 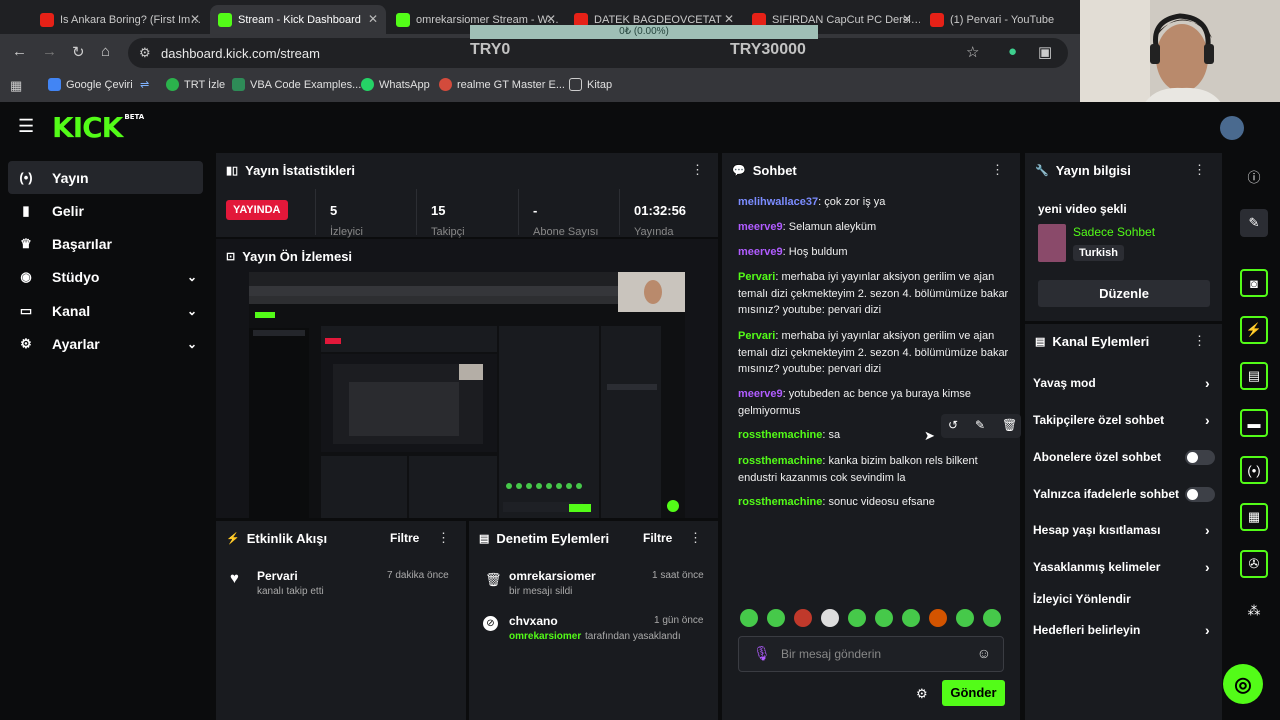 What do you see at coordinates (874, 252) in the screenshot?
I see `chat-message: meerve9: Hoş buldum` at bounding box center [874, 252].